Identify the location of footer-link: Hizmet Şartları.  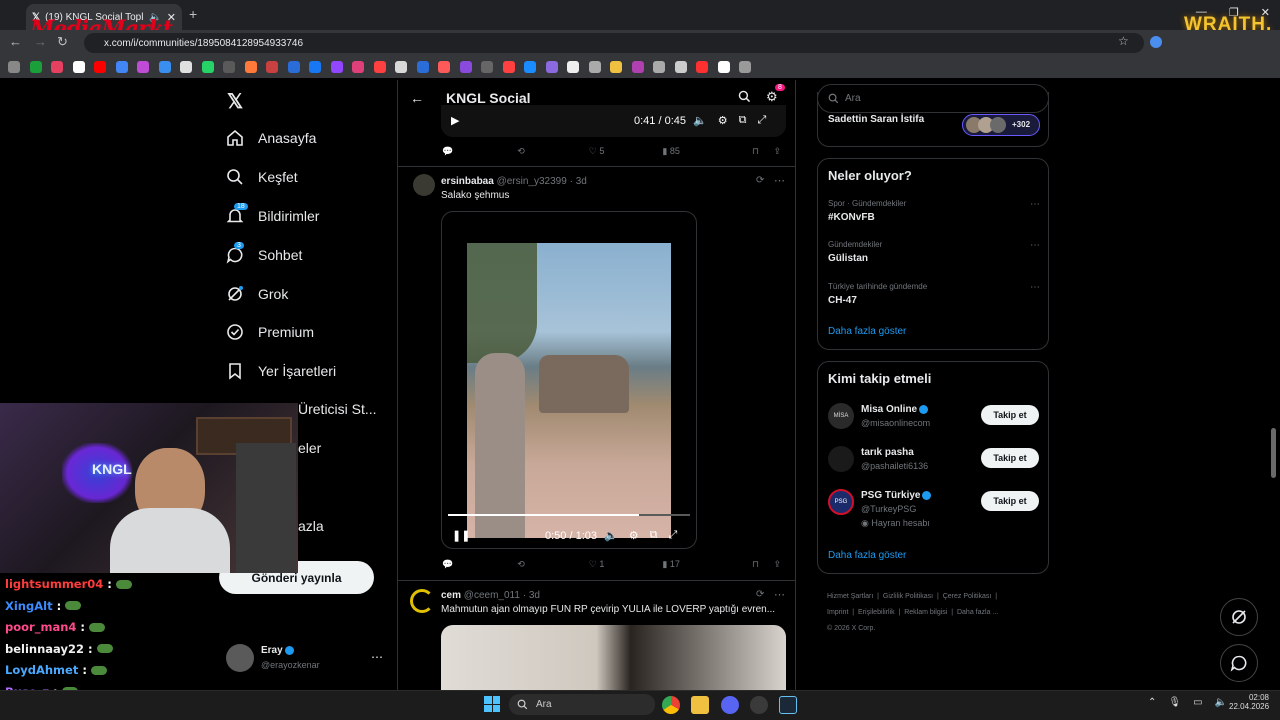
(850, 596).